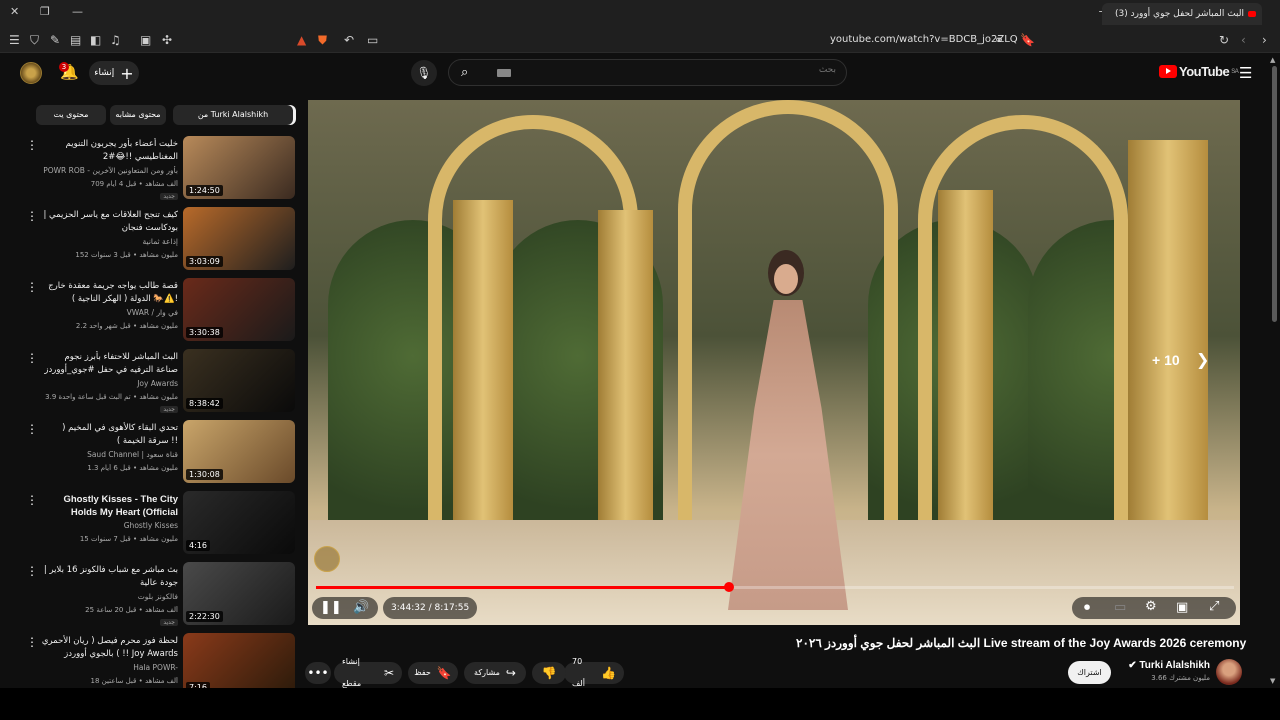  I want to click on address-bar: youtube.com/watch?v=BDCB_jo2ZLQ, so click(924, 39).